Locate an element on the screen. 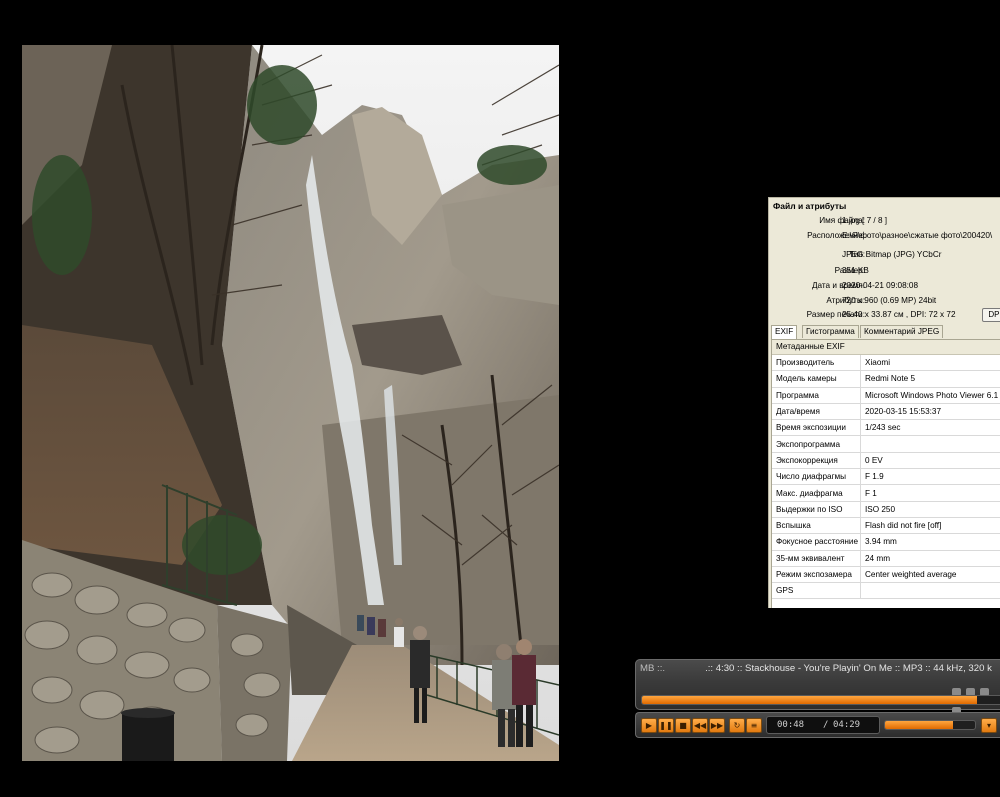  exif-value: Xiaomi is located at coordinates (930, 363).